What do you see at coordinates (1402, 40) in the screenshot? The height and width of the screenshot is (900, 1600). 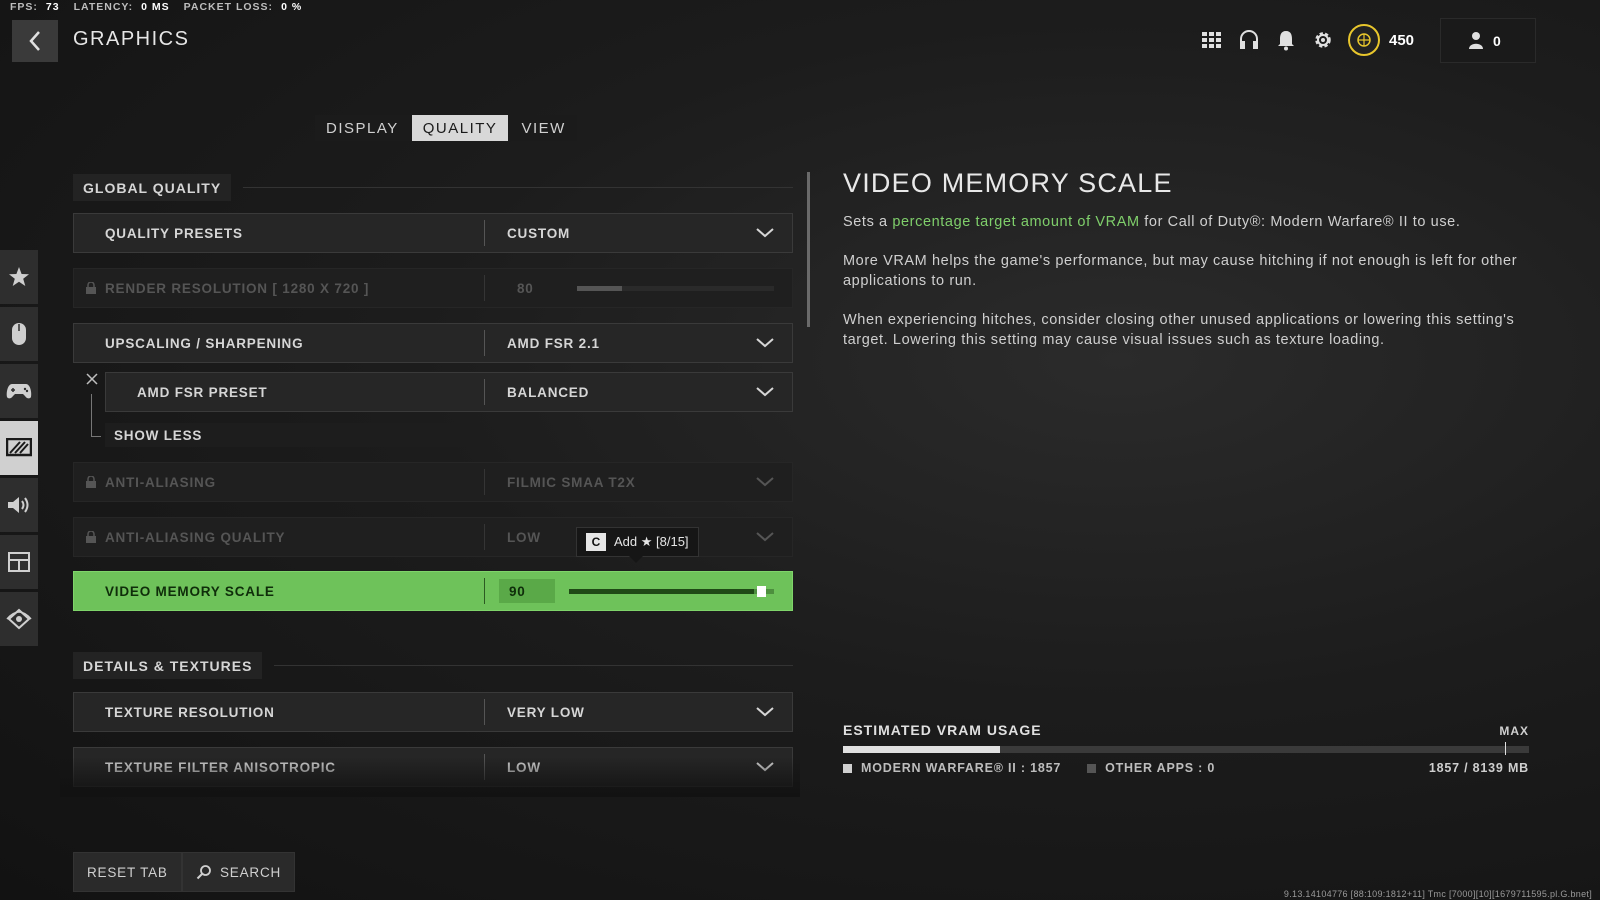 I see `cod-points-value: 450` at bounding box center [1402, 40].